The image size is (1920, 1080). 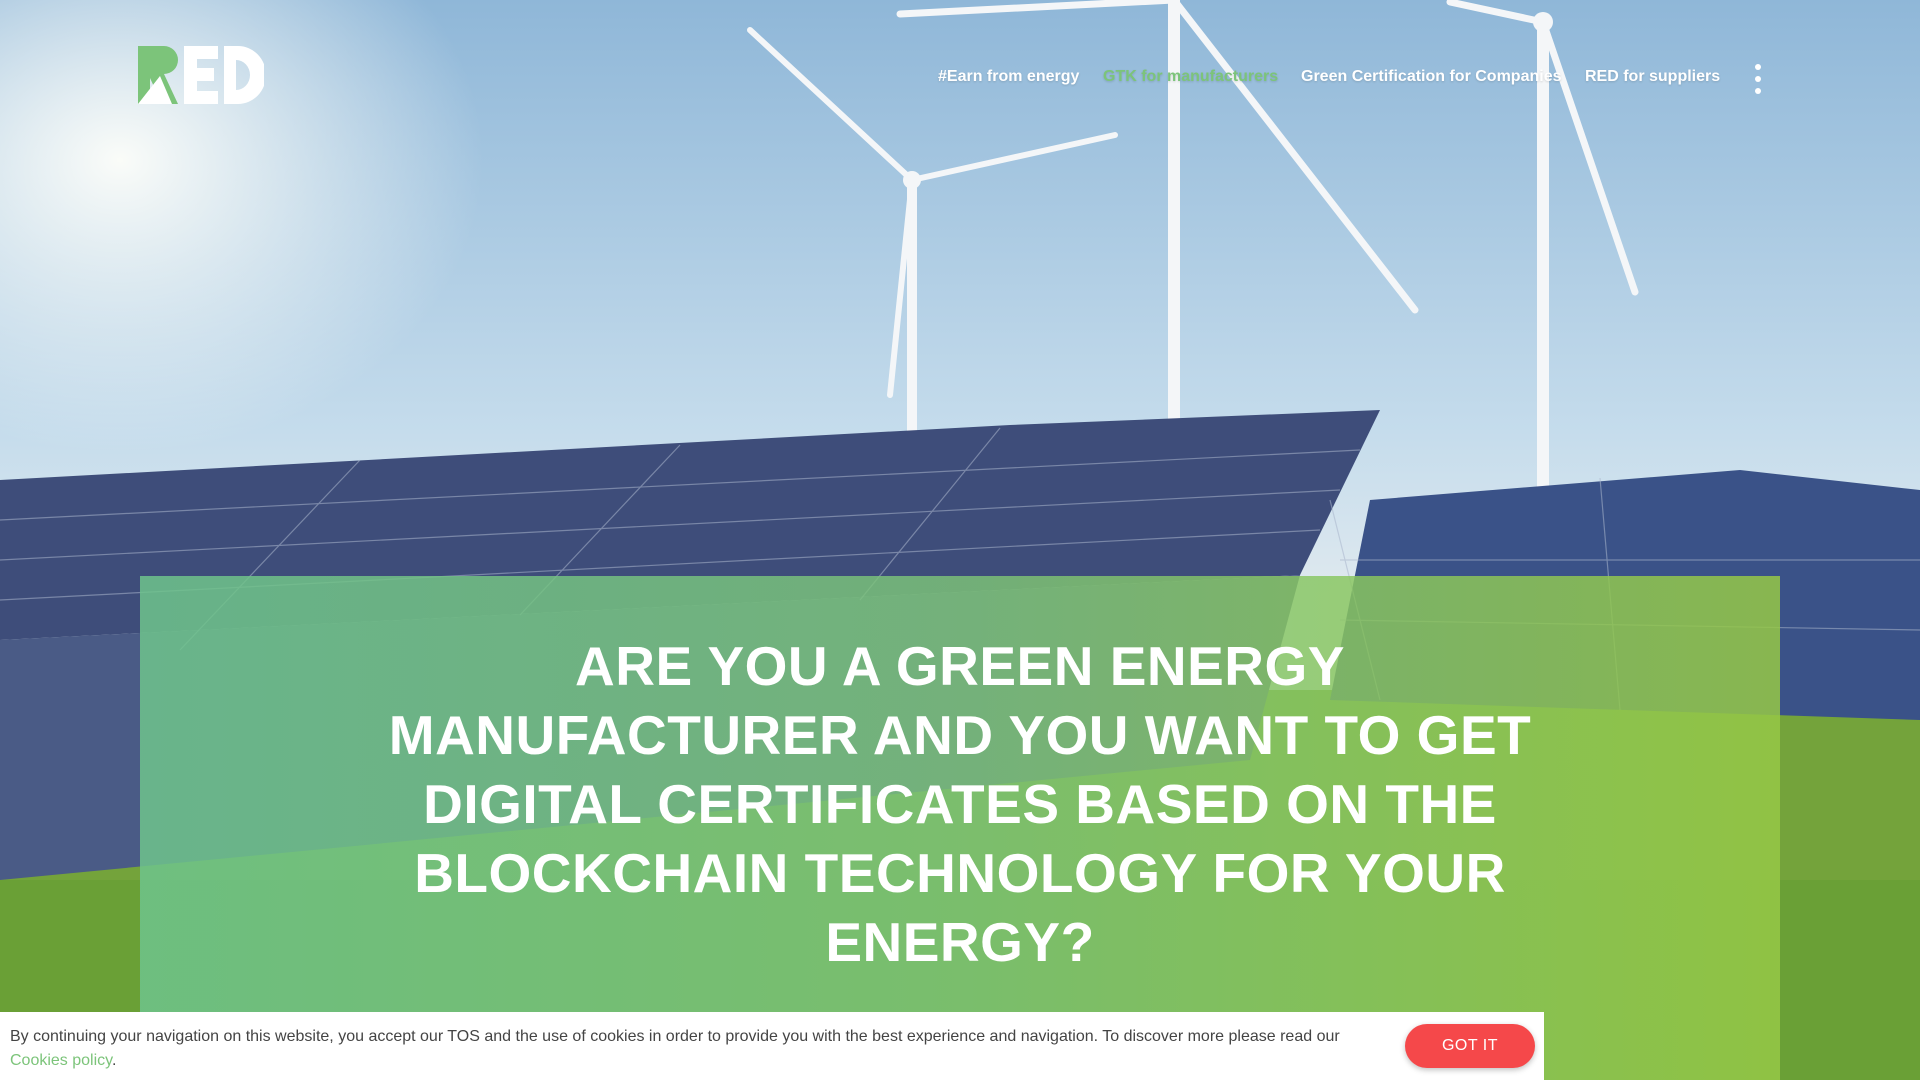 I want to click on nav-gtk-for-manufacturers: GTK for manufacturers, so click(x=1190, y=77).